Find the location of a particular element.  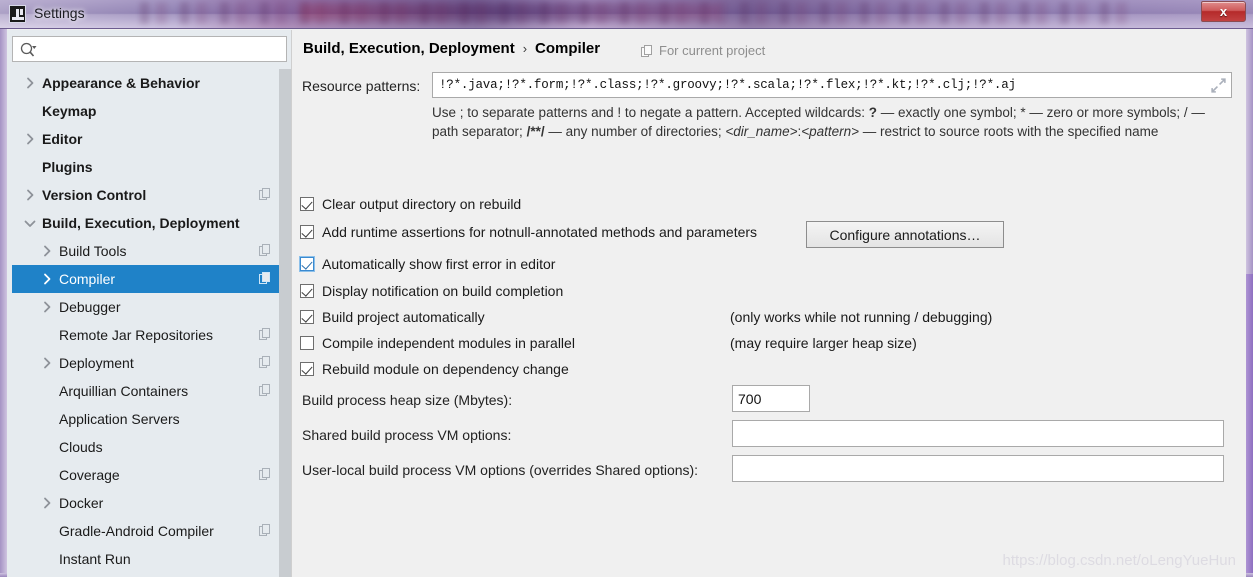

sidebar-item-label: Remote Jar Repositories is located at coordinates (136, 335).